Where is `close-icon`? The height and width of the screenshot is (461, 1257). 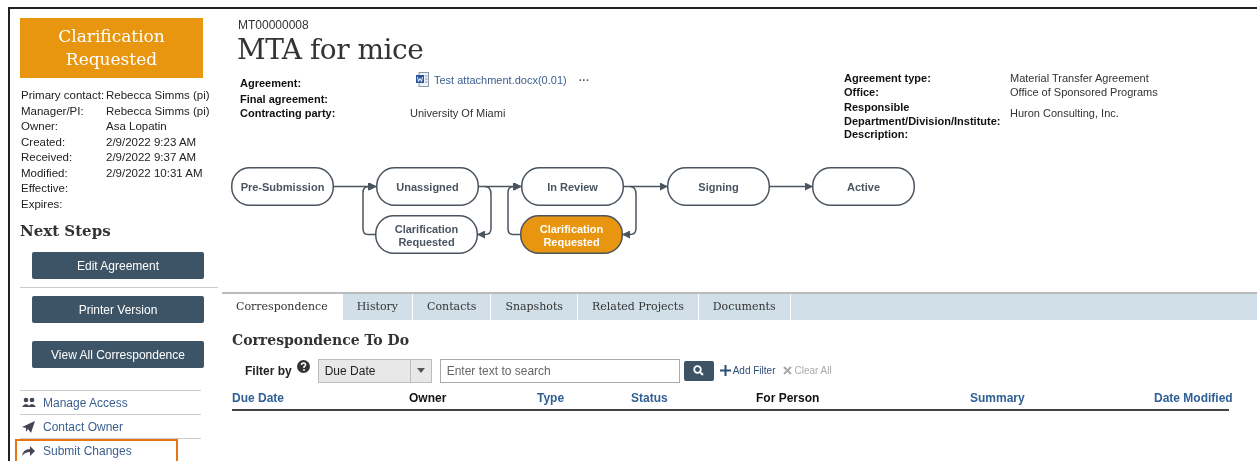 close-icon is located at coordinates (788, 370).